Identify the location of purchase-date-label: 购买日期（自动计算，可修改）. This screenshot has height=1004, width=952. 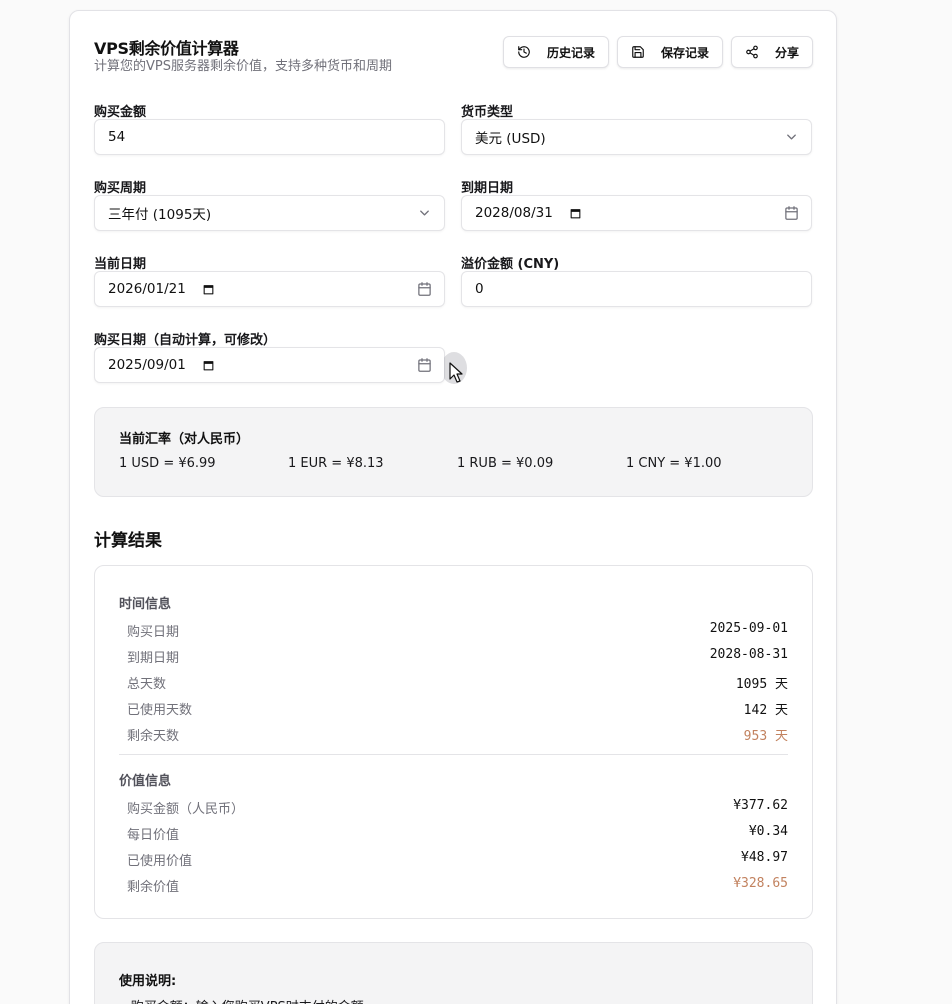
(185, 340).